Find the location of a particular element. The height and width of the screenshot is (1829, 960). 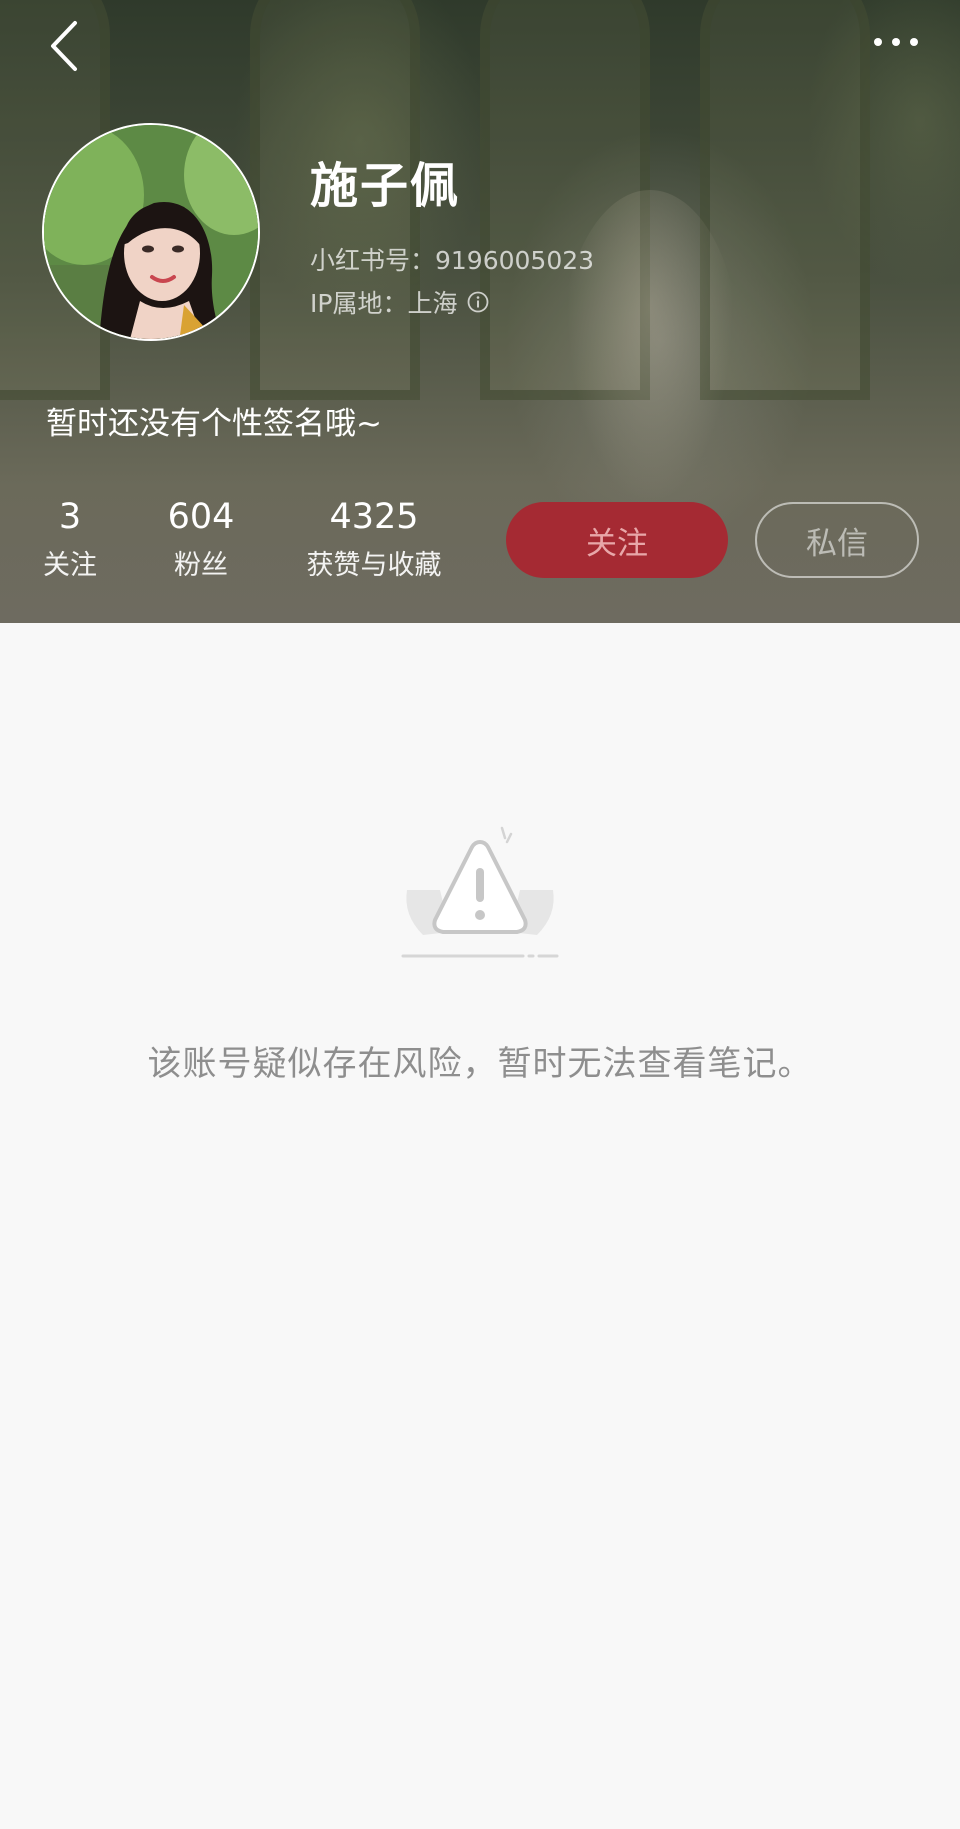

stat-following: 3 关注 is located at coordinates (70, 539).